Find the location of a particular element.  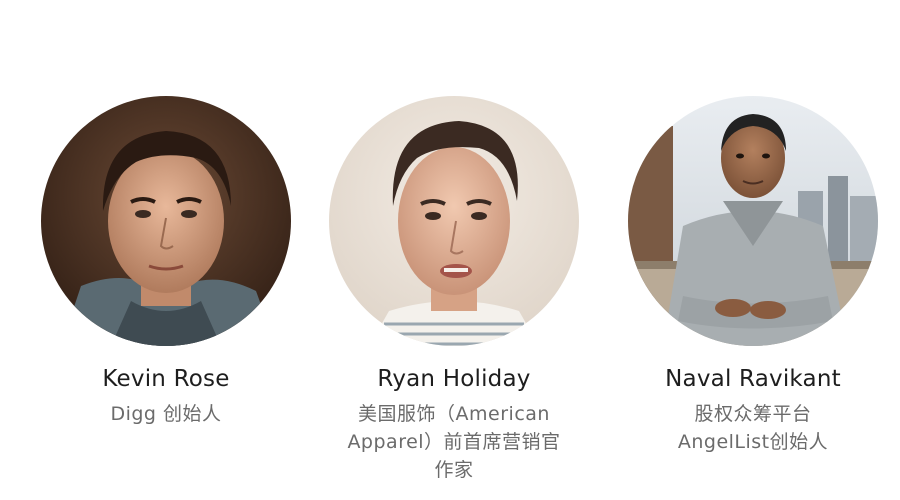

person-role-line: 美国服饰（American is located at coordinates (454, 414).